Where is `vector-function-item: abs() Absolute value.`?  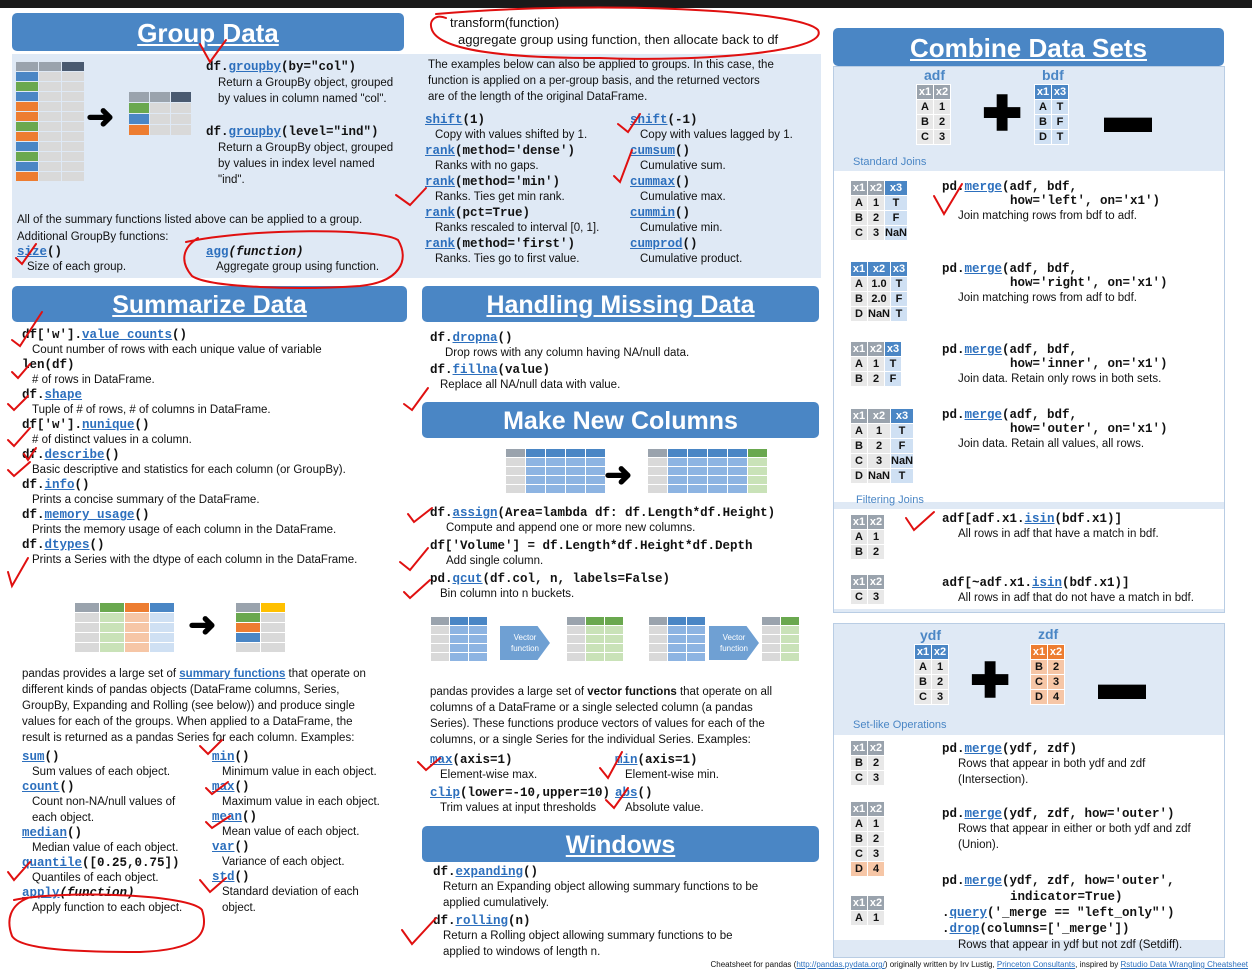
vector-function-item: abs() Absolute value. is located at coordinates (659, 800).